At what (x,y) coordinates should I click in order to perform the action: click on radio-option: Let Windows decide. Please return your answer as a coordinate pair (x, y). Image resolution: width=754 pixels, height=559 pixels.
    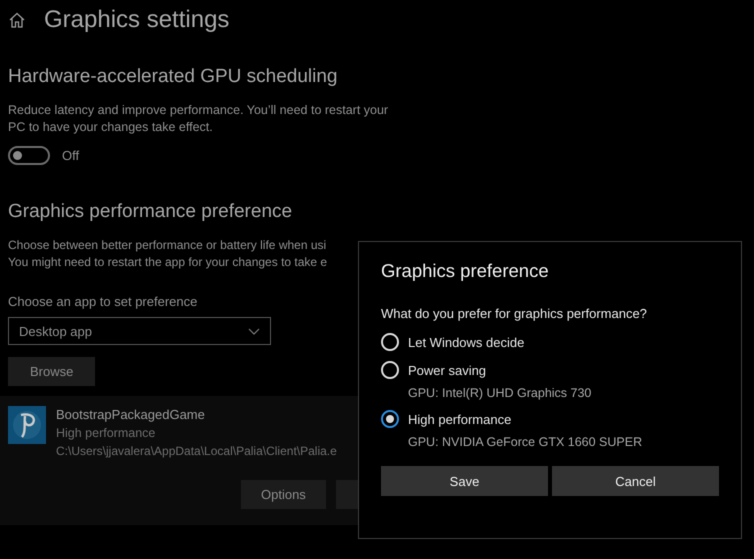
    Looking at the image, I should click on (550, 342).